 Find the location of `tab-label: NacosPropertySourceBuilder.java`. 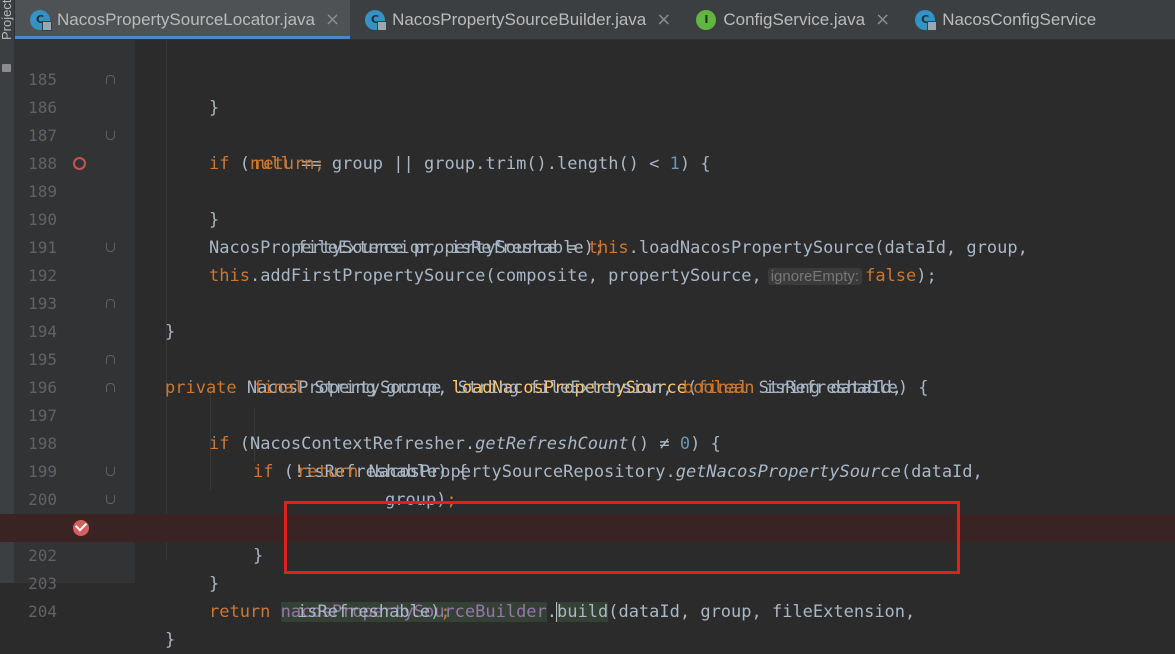

tab-label: NacosPropertySourceBuilder.java is located at coordinates (519, 19).